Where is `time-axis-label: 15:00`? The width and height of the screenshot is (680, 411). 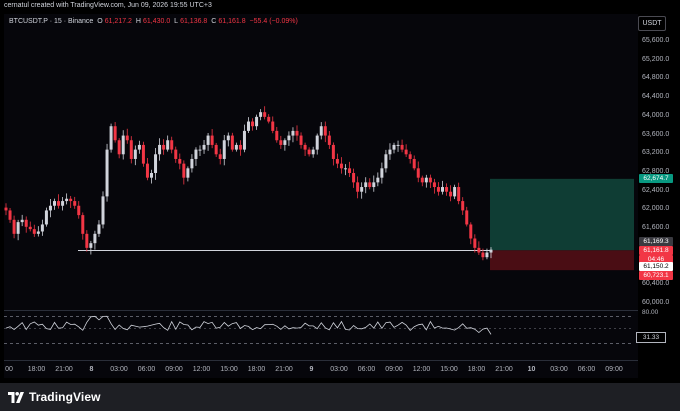 time-axis-label: 15:00 is located at coordinates (449, 369).